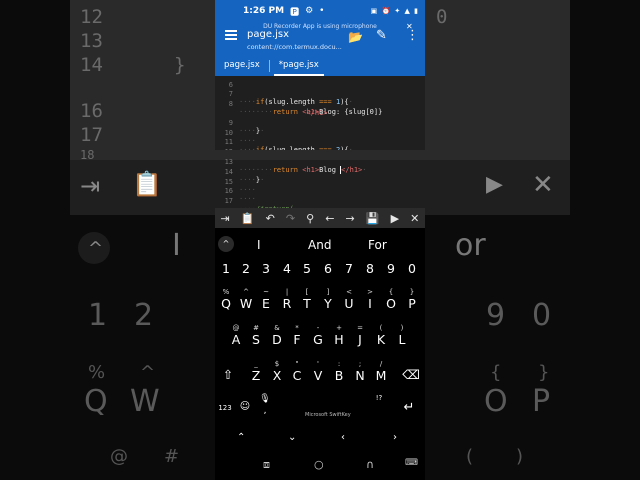 The height and width of the screenshot is (480, 640). I want to click on key-3: 3, so click(266, 269).